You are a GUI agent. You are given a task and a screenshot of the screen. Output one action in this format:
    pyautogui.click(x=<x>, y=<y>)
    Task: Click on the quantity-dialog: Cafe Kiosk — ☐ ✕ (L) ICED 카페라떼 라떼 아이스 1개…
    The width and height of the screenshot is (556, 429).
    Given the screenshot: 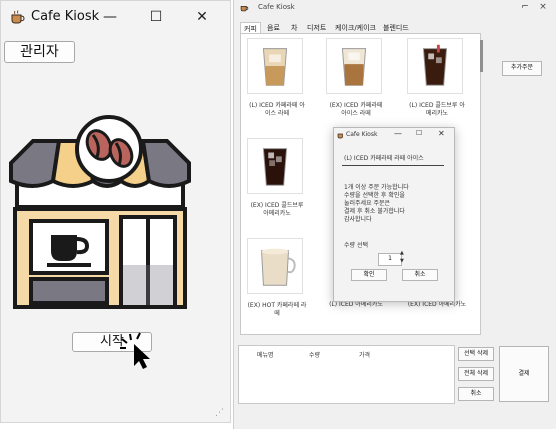 What is the action you would take?
    pyautogui.click(x=394, y=214)
    